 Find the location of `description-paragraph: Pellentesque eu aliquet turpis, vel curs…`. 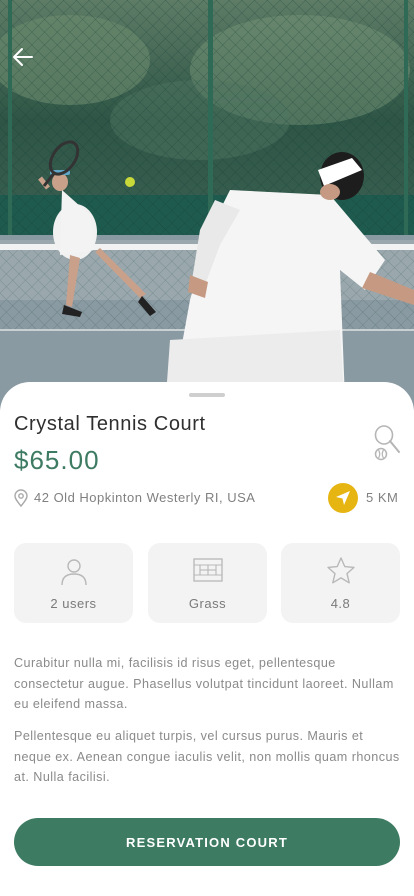

description-paragraph: Pellentesque eu aliquet turpis, vel curs… is located at coordinates (207, 756).